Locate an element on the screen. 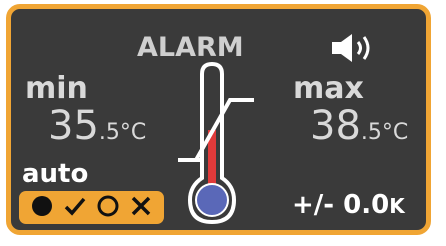 Image resolution: width=446 pixels, height=246 pixels. alarm-title: ALARM is located at coordinates (190, 47).